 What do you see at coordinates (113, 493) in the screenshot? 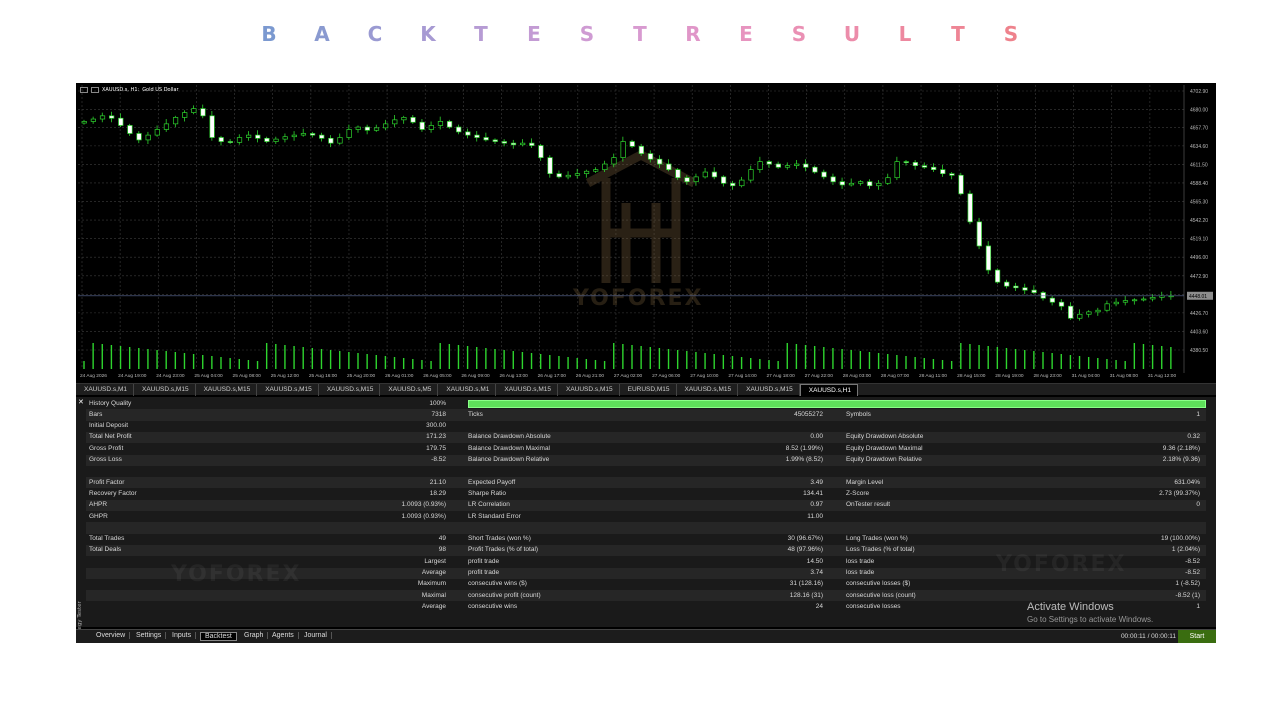
I see `report-label: Recovery Factor` at bounding box center [113, 493].